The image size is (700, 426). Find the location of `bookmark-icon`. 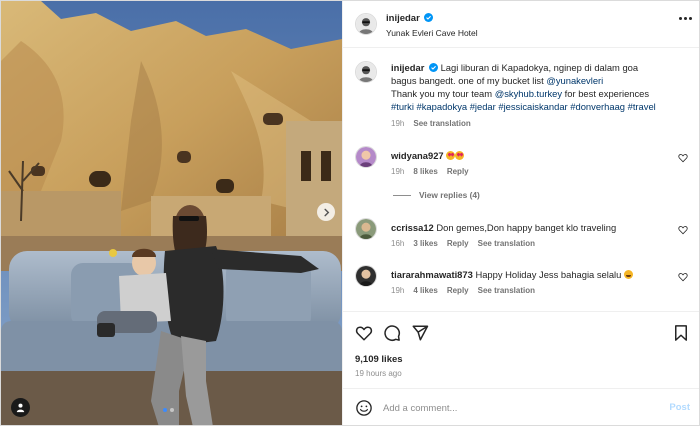

bookmark-icon is located at coordinates (681, 333).